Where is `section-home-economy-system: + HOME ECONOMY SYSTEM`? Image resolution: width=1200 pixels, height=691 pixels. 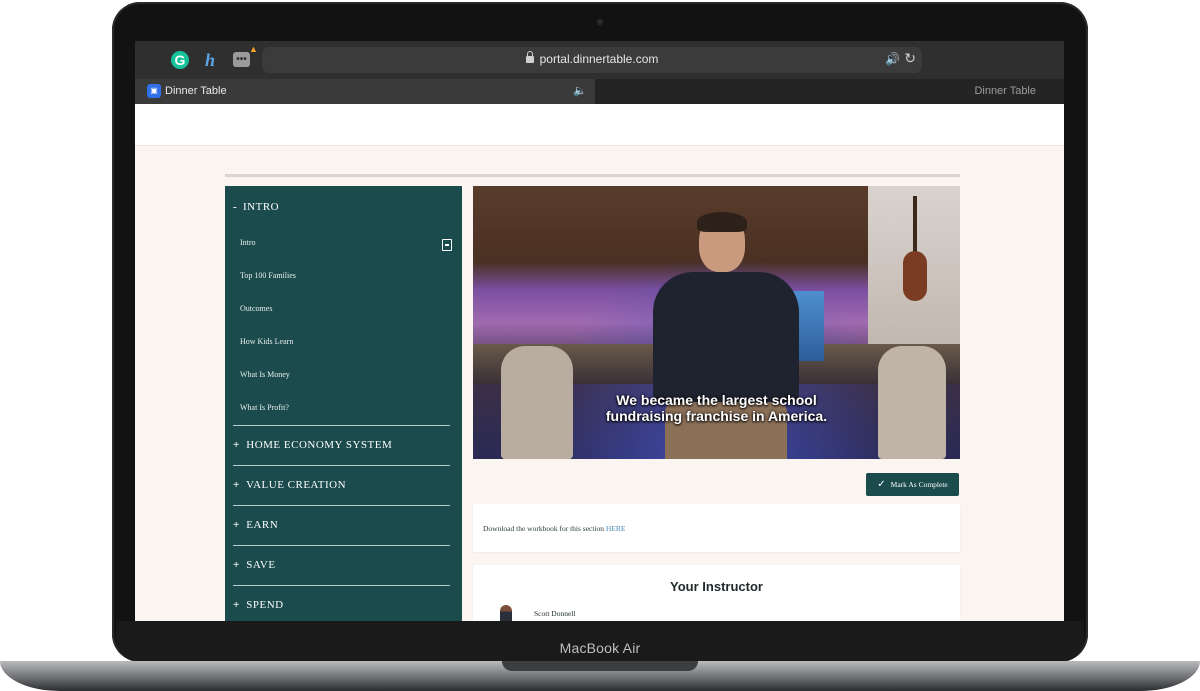 section-home-economy-system: + HOME ECONOMY SYSTEM is located at coordinates (312, 445).